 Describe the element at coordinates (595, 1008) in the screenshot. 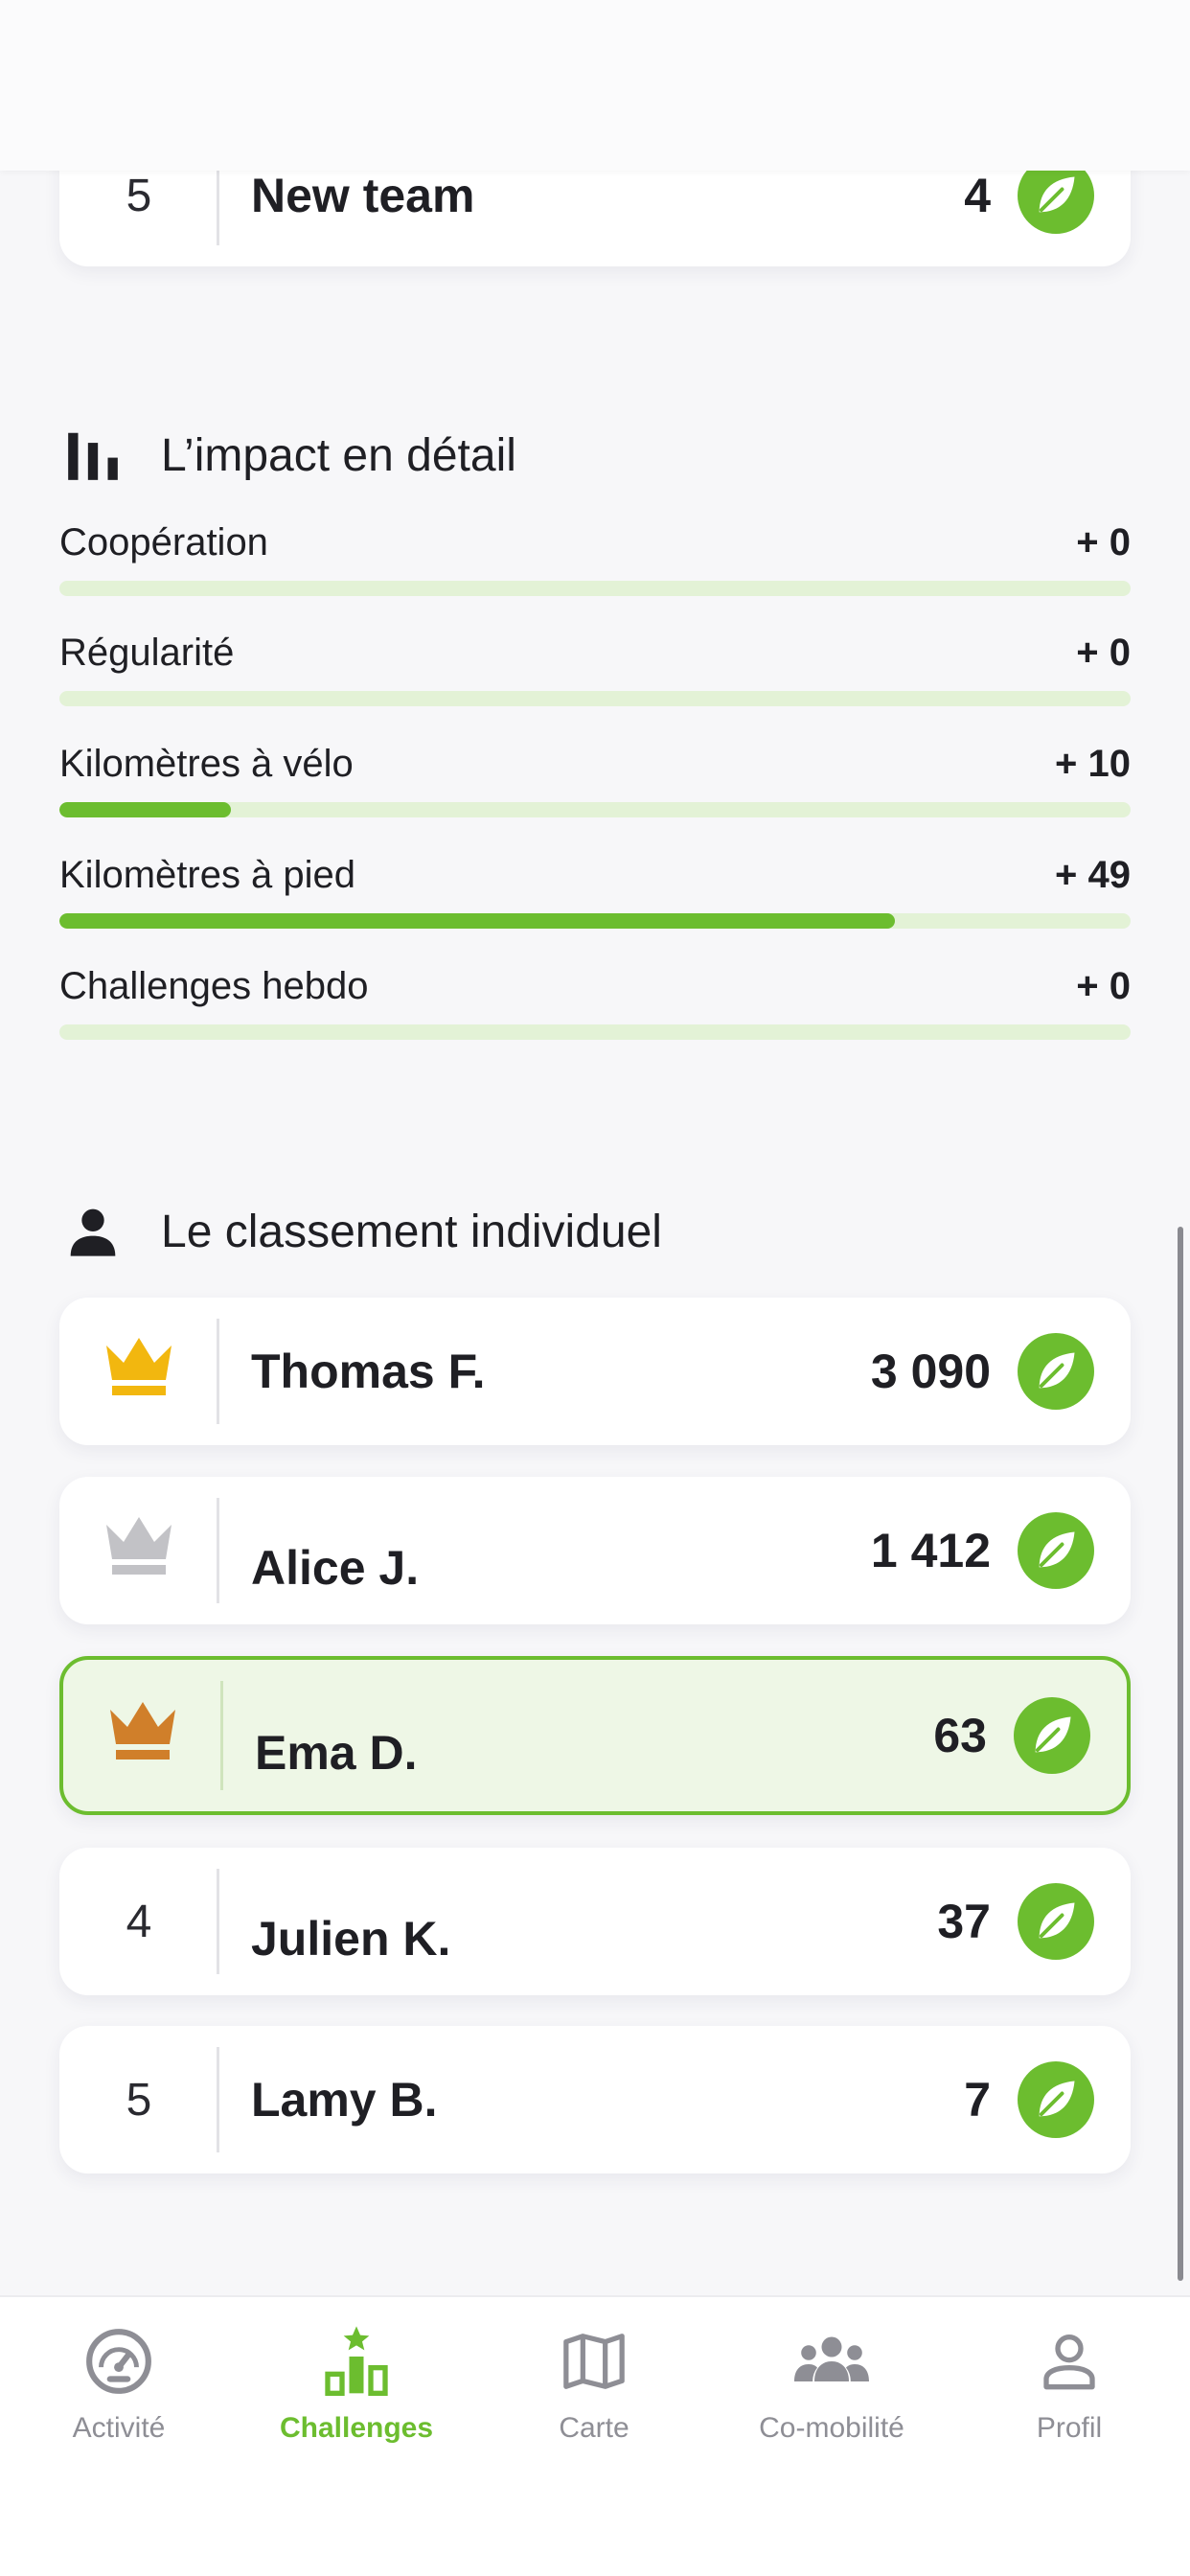

I see `metric-row: Challenges hebdo + 0` at that location.